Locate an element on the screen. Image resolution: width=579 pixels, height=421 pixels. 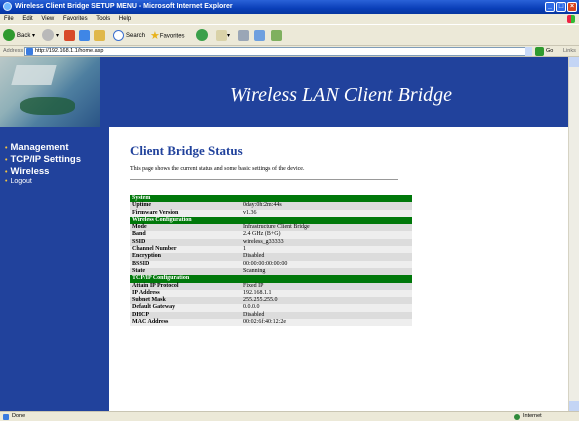
row-label: Channel Number is located at coordinates (154, 249).